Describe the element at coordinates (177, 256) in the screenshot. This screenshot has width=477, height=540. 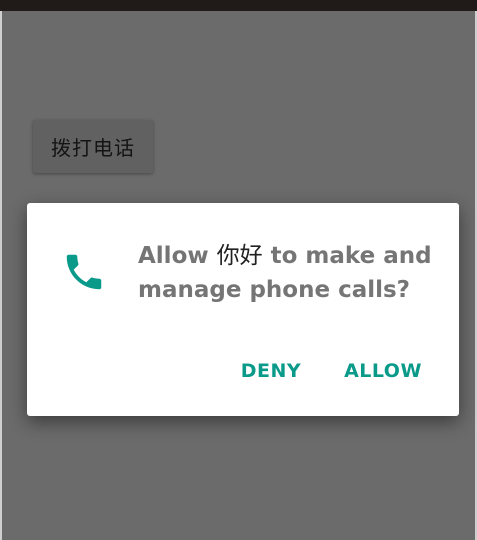
I see `message-prefix: Allow` at that location.